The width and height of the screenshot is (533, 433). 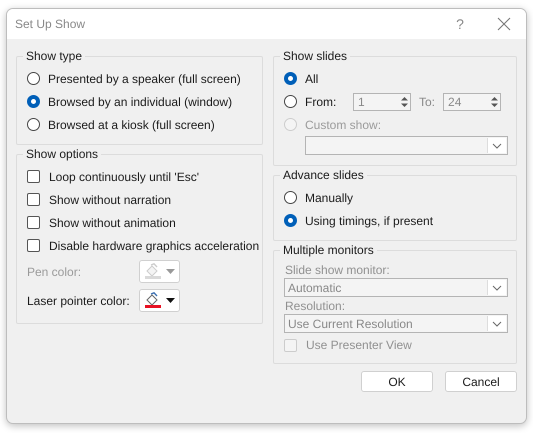 What do you see at coordinates (54, 271) in the screenshot?
I see `color-label: Pen color:` at bounding box center [54, 271].